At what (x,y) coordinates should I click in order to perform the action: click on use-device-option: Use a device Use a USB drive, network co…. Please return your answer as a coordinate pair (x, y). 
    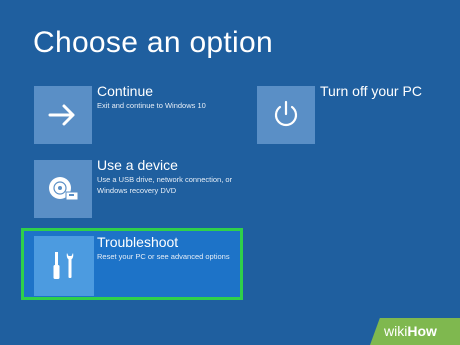
    Looking at the image, I should click on (134, 188).